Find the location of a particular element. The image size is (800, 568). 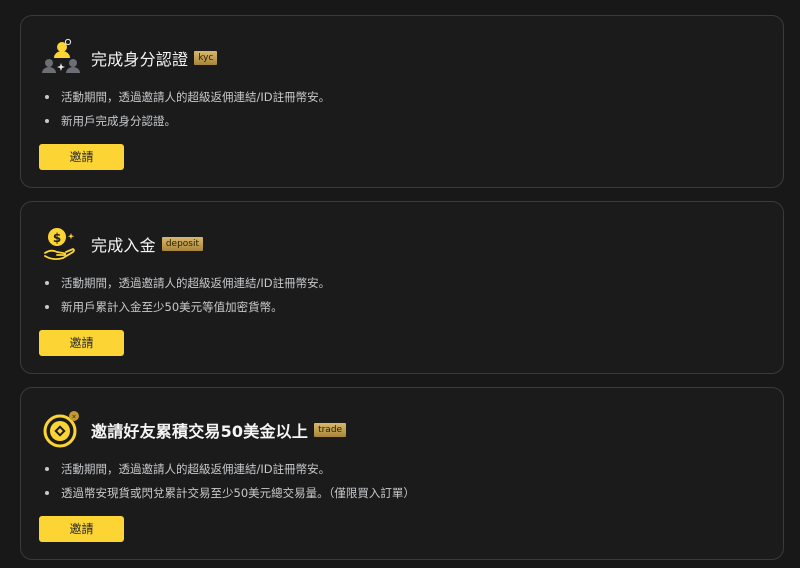

task-header: × 邀請好友累積交易50美金以上 trade is located at coordinates (194, 430).